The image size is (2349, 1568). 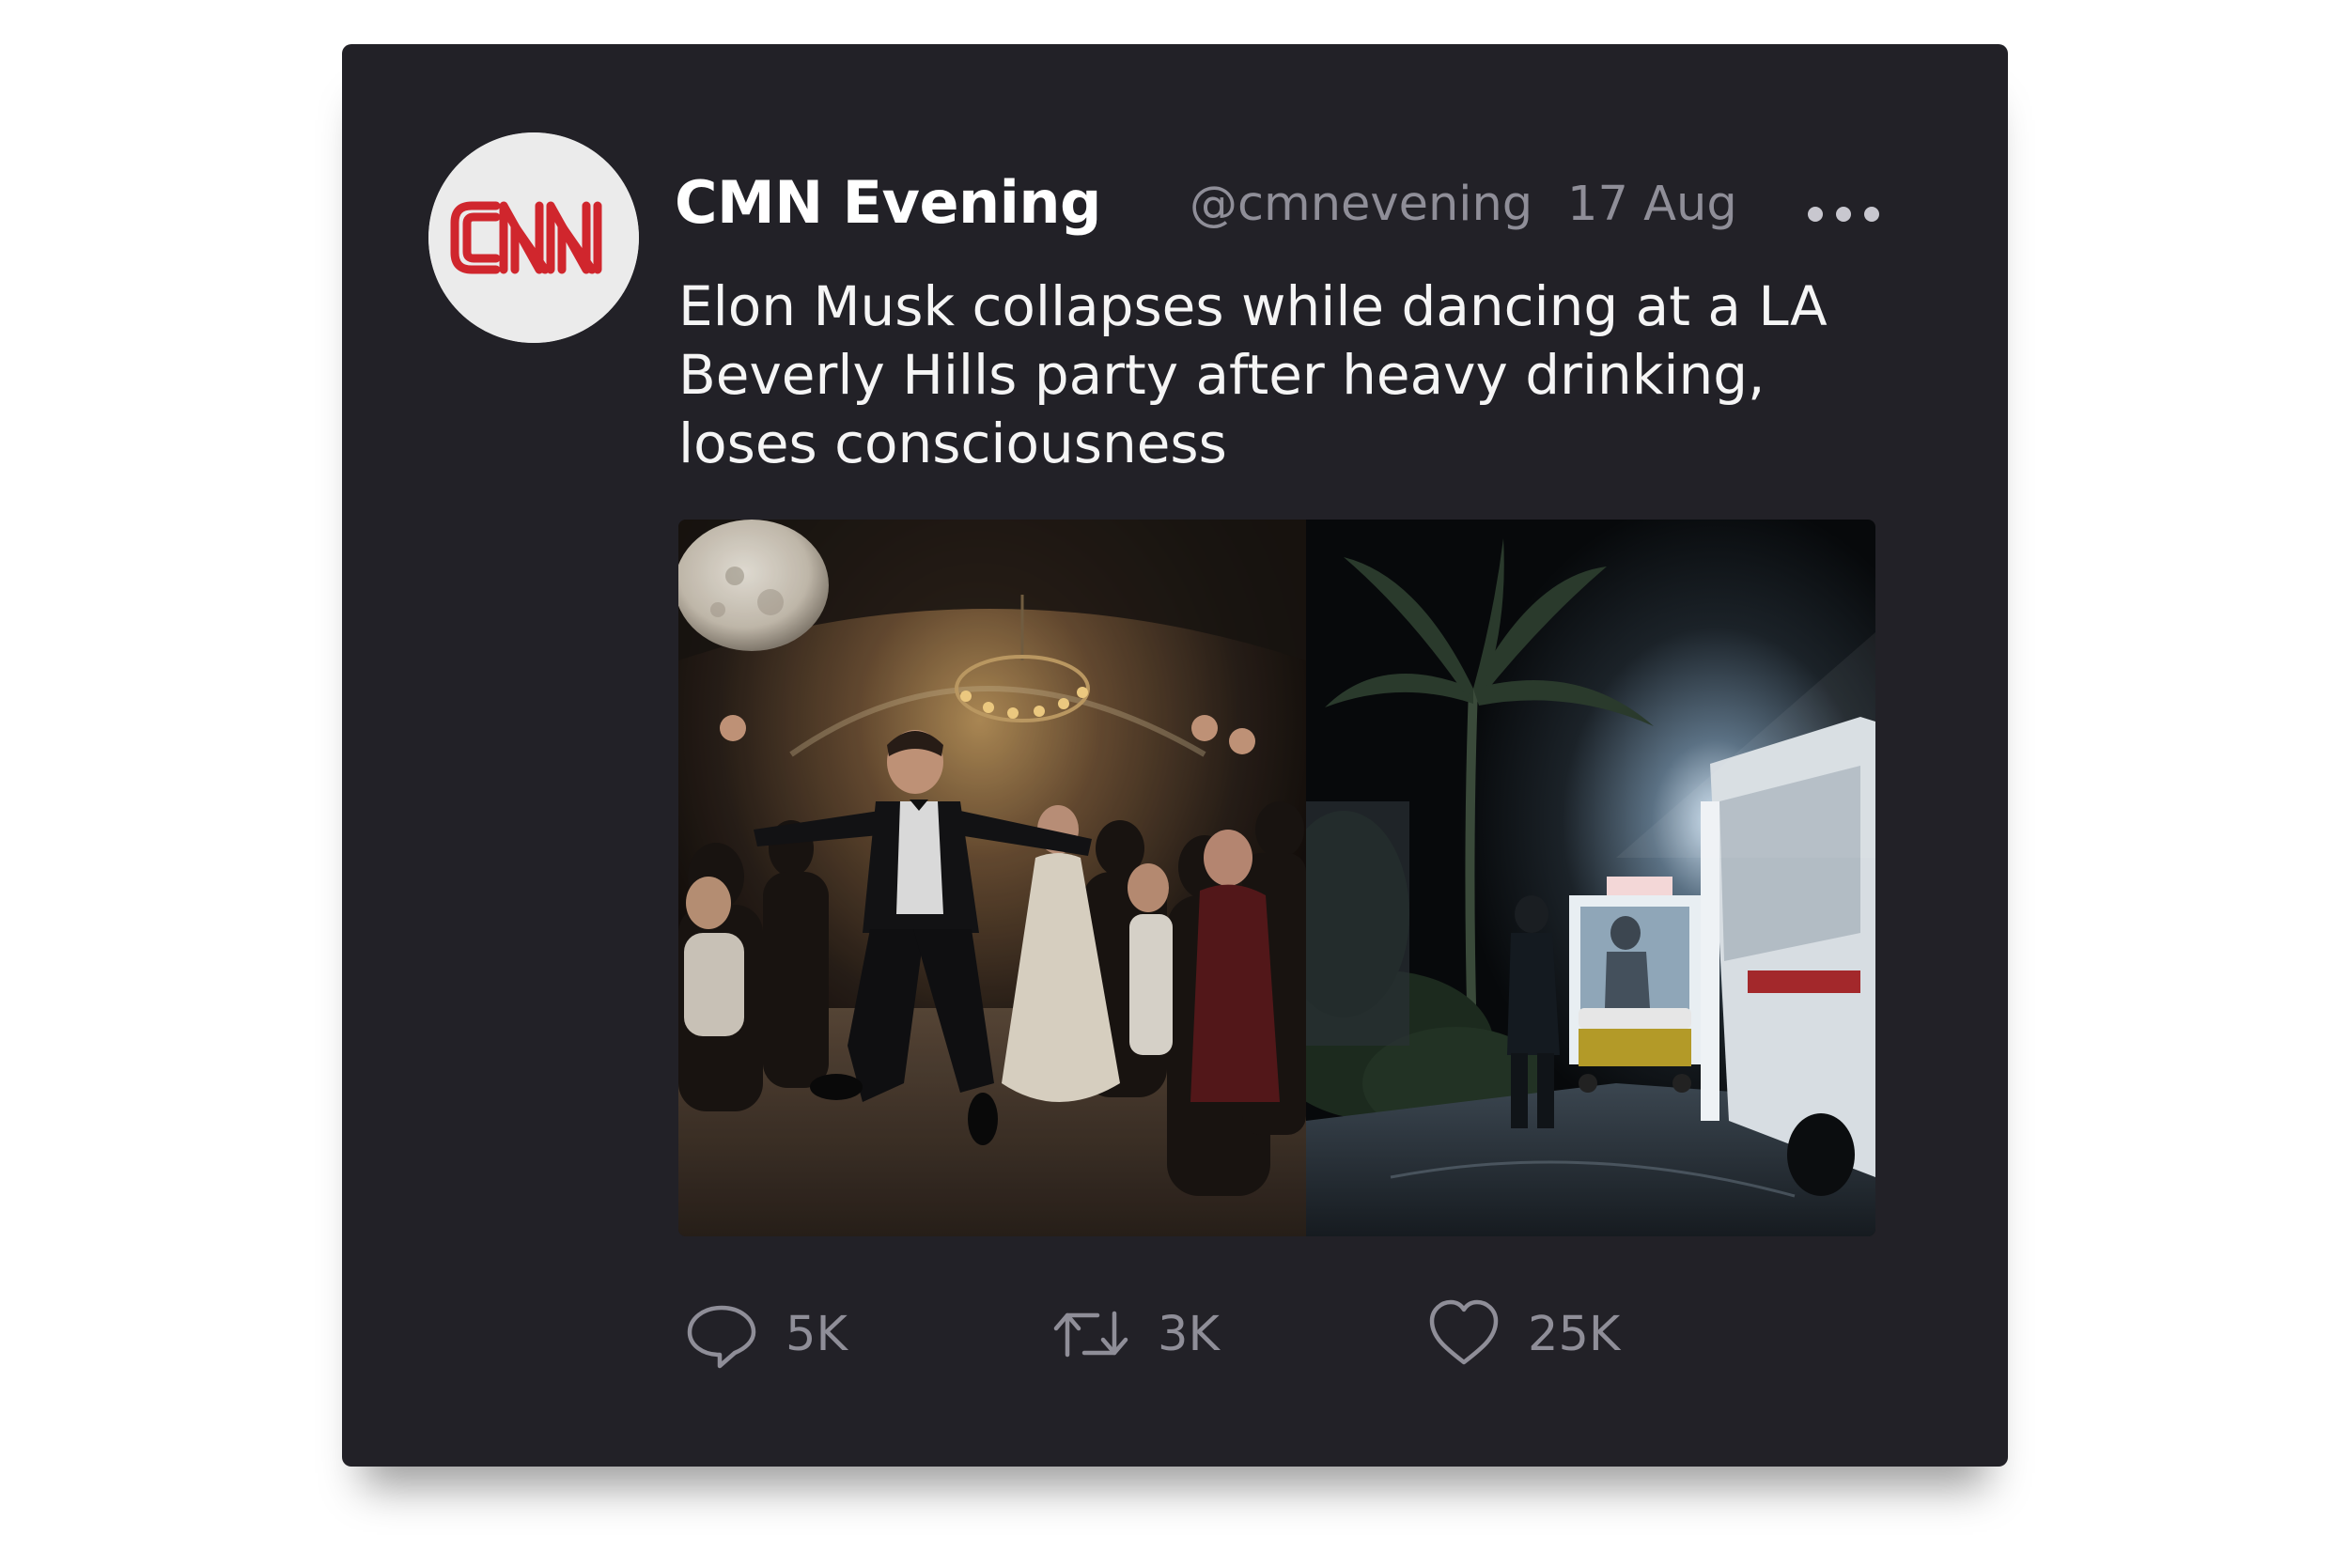 I want to click on display-name: CMN Evening, so click(x=888, y=202).